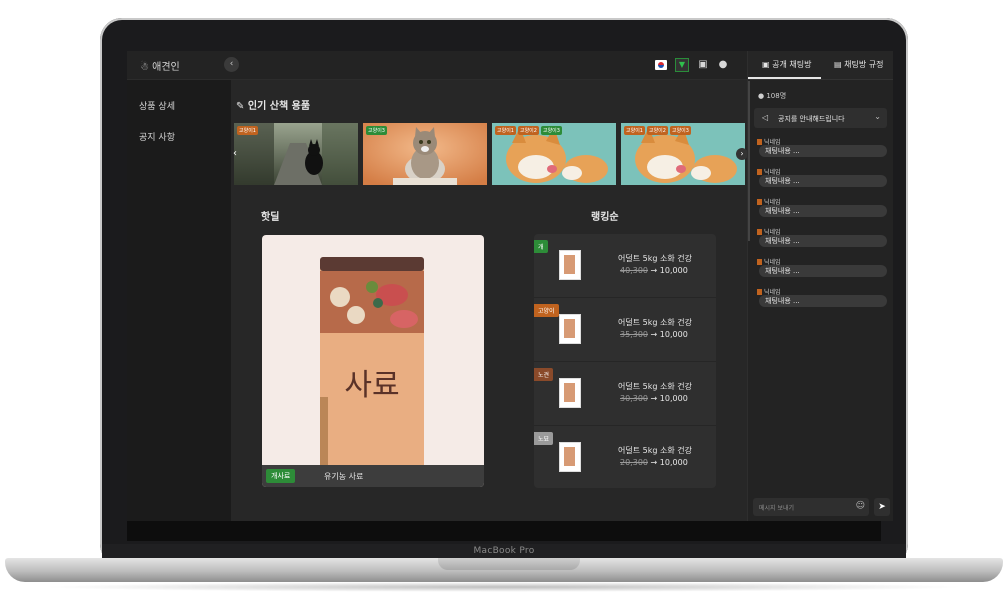  What do you see at coordinates (811, 119) in the screenshot?
I see `notice-text: 공지를 안내해드립니다` at bounding box center [811, 119].